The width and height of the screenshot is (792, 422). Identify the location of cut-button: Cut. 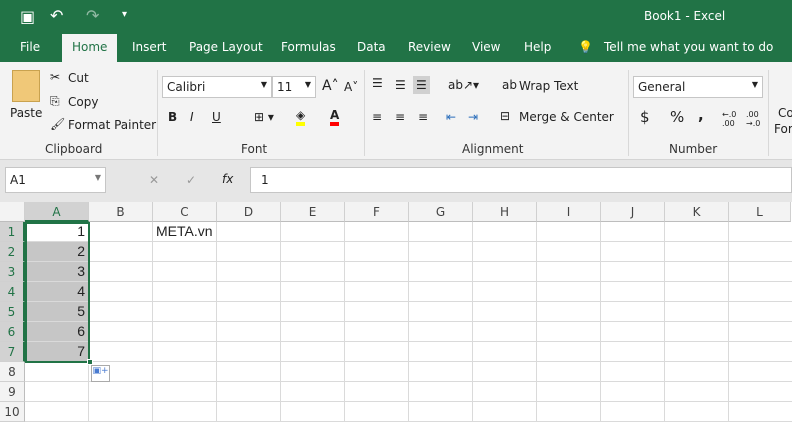
(78, 78).